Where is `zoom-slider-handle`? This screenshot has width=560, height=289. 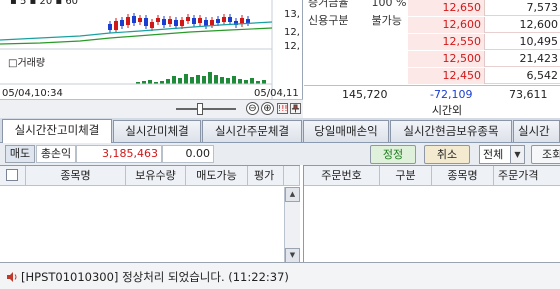
zoom-slider-handle is located at coordinates (200, 109).